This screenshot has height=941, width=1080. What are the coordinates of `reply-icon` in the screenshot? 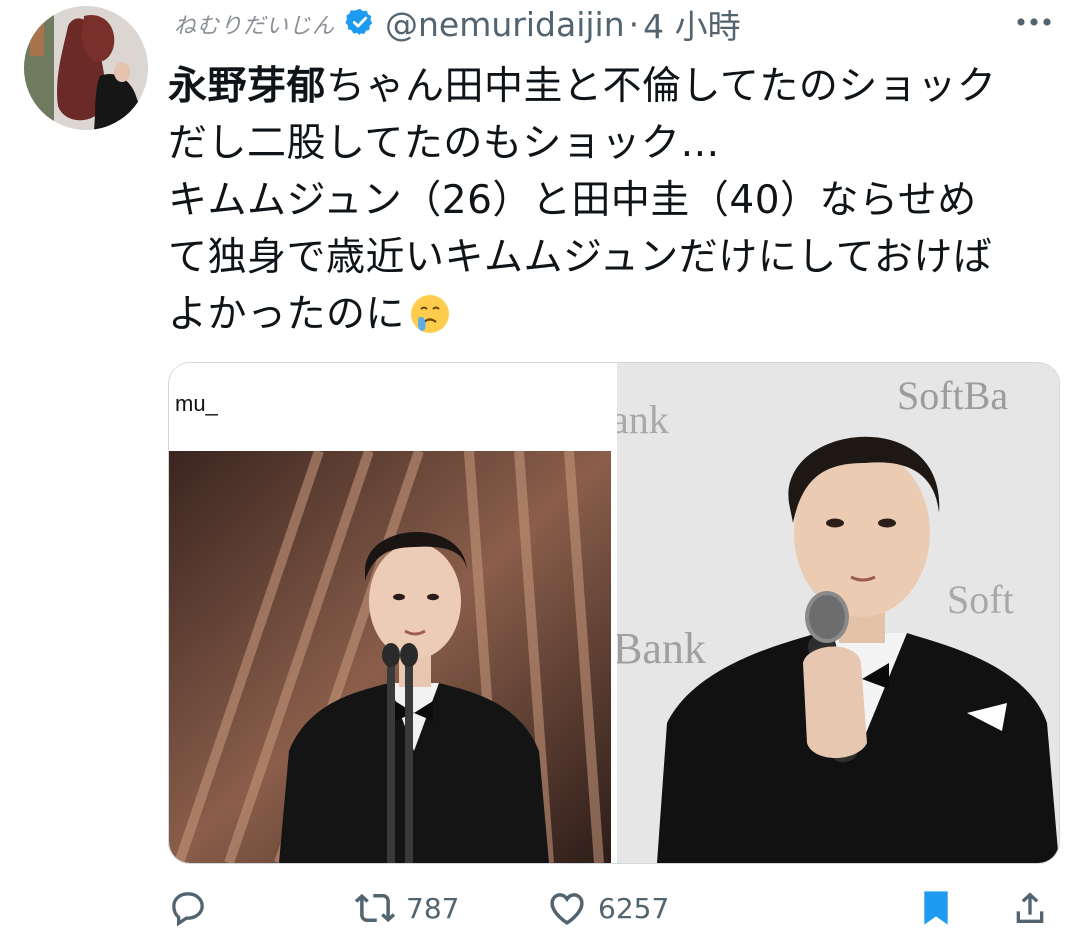 It's located at (188, 909).